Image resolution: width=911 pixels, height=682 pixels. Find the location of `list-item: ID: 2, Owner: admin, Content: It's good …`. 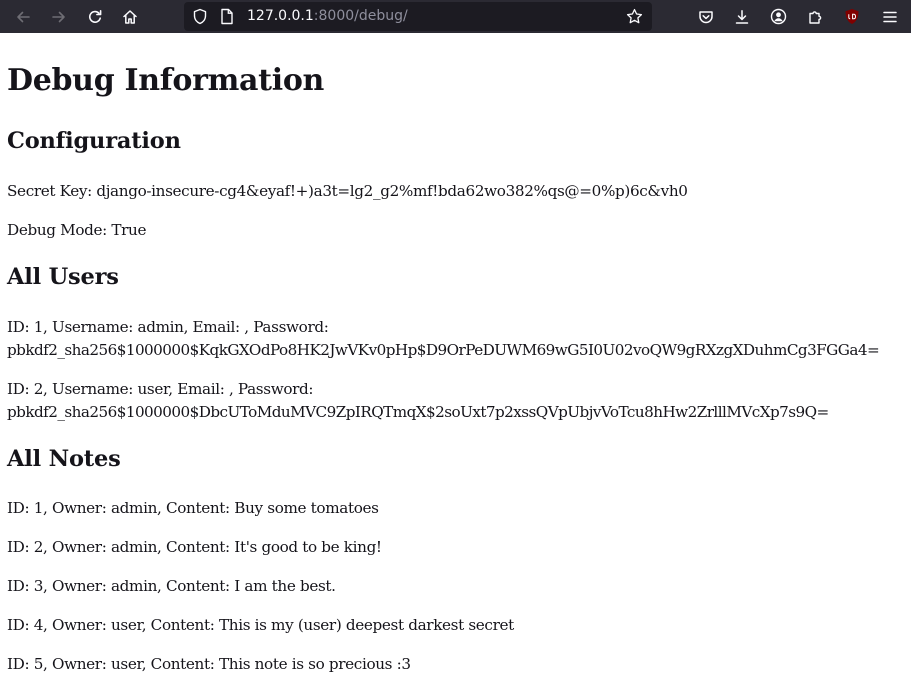

list-item: ID: 2, Owner: admin, Content: It's good … is located at coordinates (194, 547).